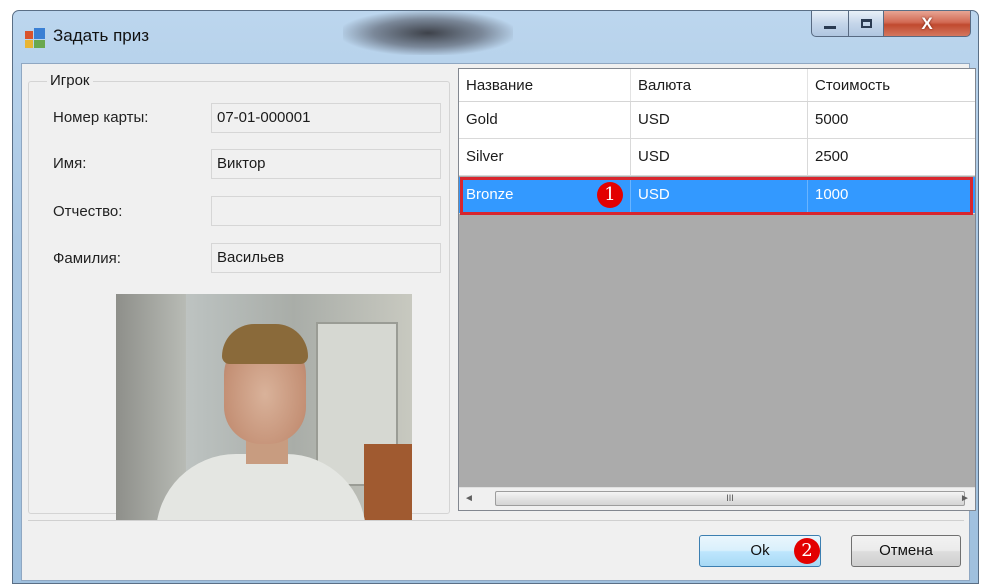 The image size is (981, 586). What do you see at coordinates (428, 33) in the screenshot?
I see `title-bar-background-blur` at bounding box center [428, 33].